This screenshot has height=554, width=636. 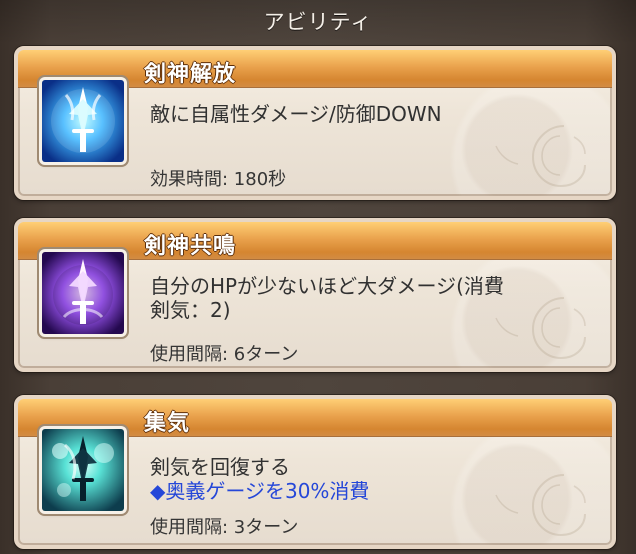 What do you see at coordinates (260, 491) in the screenshot?
I see `ability-highlight: ◆奥義ゲージを30%消費` at bounding box center [260, 491].